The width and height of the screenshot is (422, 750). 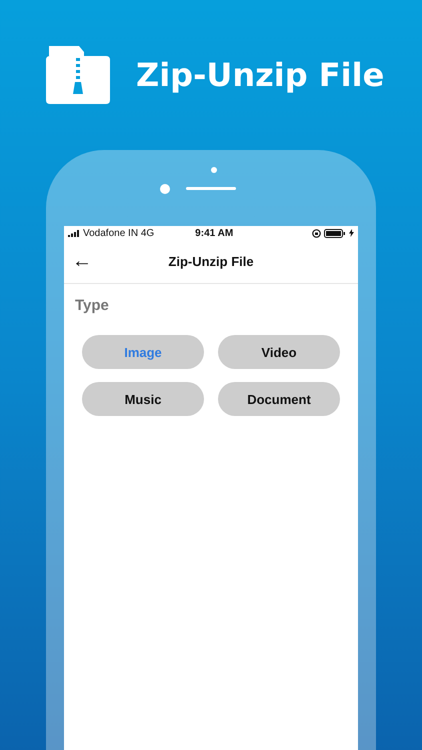 I want to click on app-title: Zip-Unzip File, so click(x=260, y=75).